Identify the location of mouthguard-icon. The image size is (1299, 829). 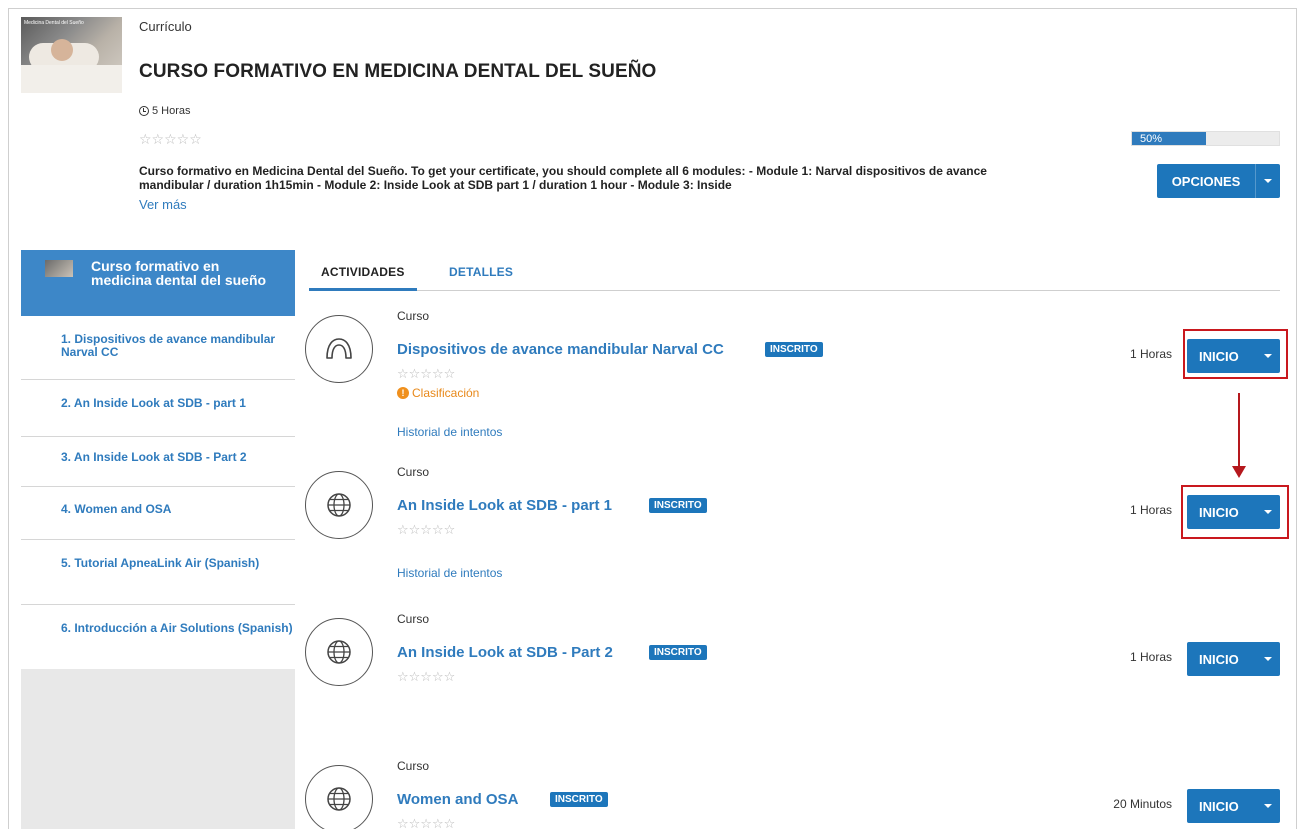
(339, 349).